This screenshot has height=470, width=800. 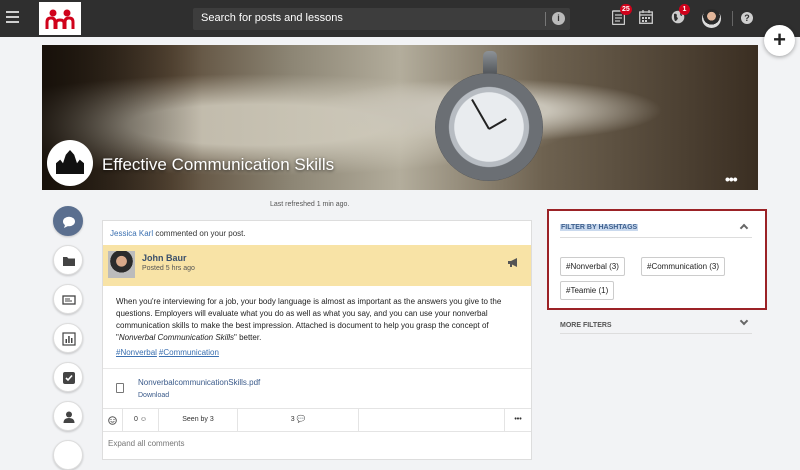 What do you see at coordinates (558, 18) in the screenshot?
I see `info-icon: i` at bounding box center [558, 18].